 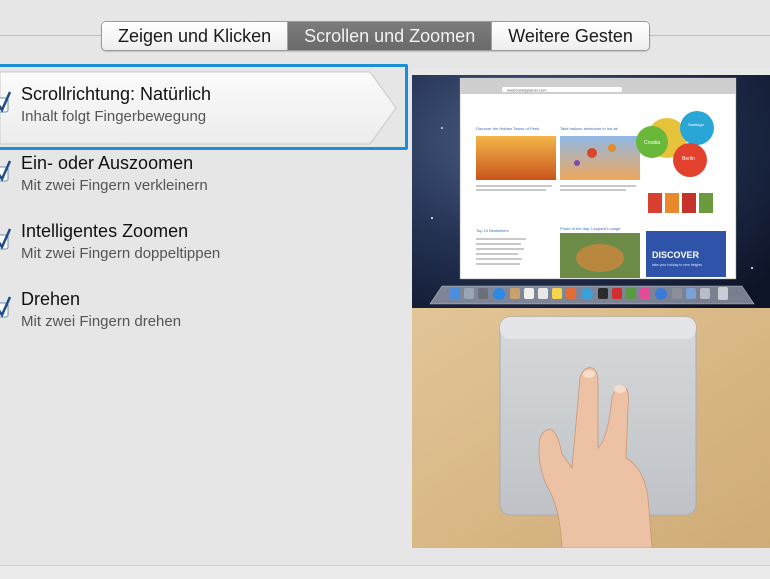 What do you see at coordinates (589, 128) in the screenshot?
I see `svg-text:Take balloon adventure in hot: Take balloon adventure in hot air` at bounding box center [589, 128].